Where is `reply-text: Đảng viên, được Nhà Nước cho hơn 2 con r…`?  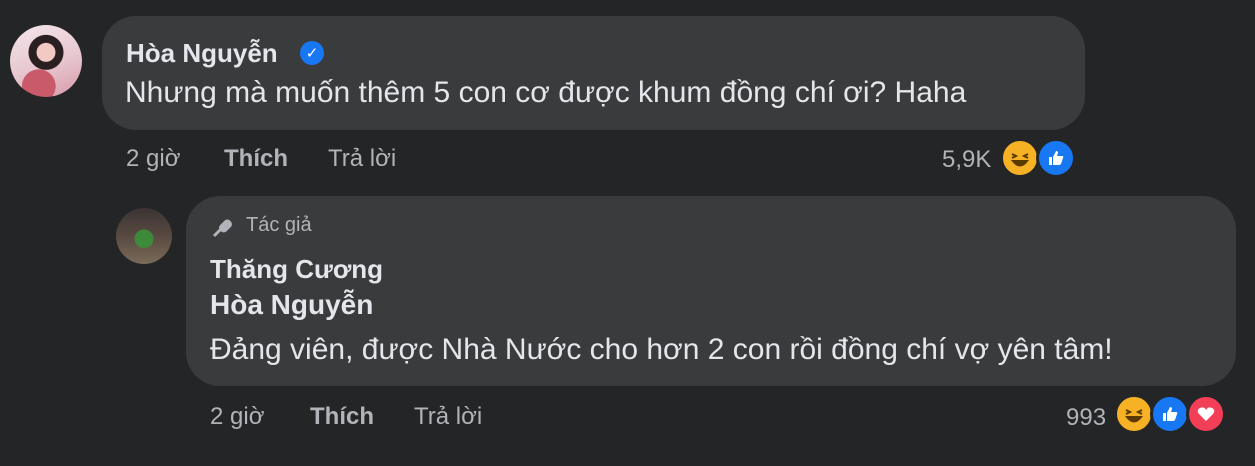
reply-text: Đảng viên, được Nhà Nước cho hơn 2 con r… is located at coordinates (661, 349).